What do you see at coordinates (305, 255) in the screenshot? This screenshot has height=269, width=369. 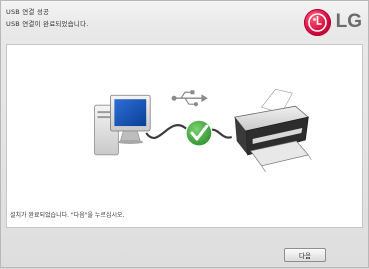 I see `next-button: 다음` at bounding box center [305, 255].